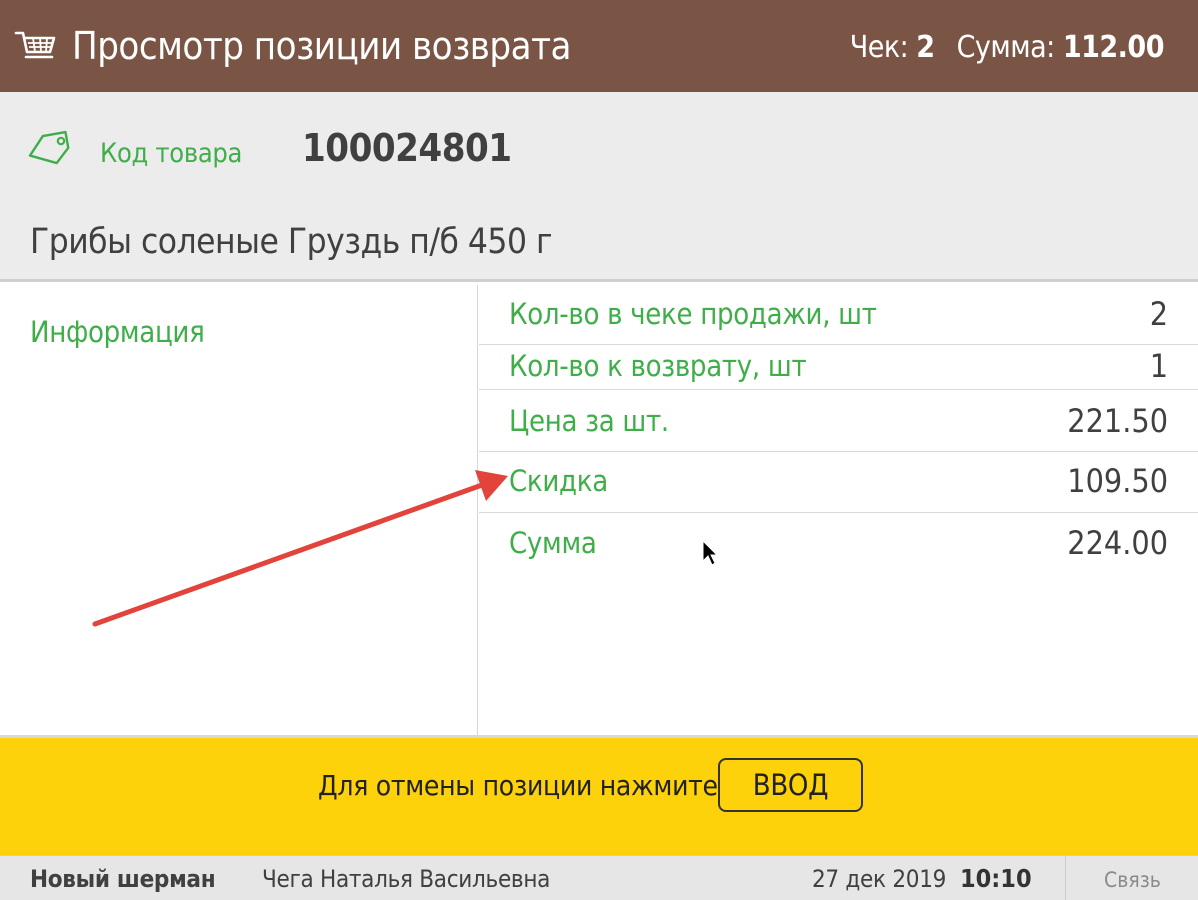 The width and height of the screenshot is (1198, 900). I want to click on cashier-name: Чега Наталья Васильевна, so click(406, 879).